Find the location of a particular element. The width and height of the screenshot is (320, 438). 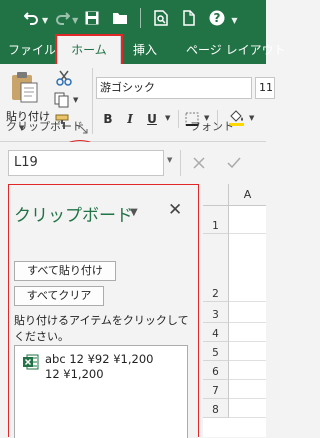

bold-button: B is located at coordinates (108, 119).